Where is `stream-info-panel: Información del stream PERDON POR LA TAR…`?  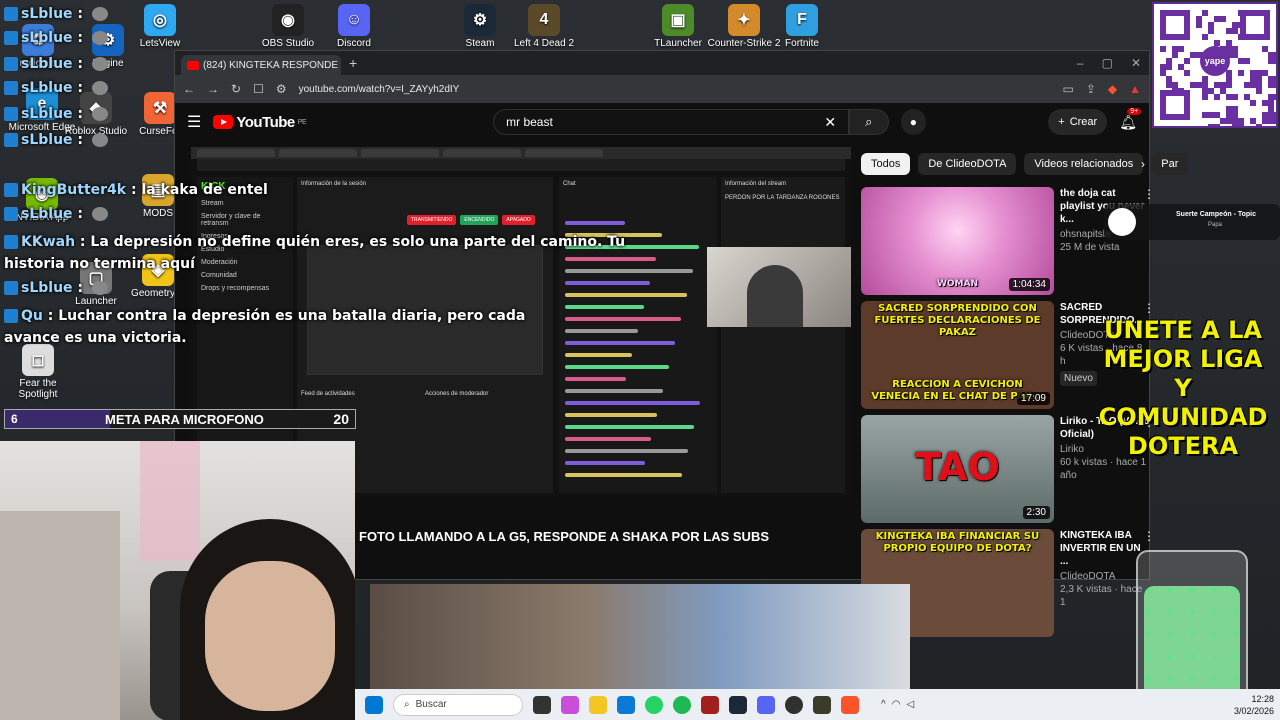
stream-info-panel: Información del stream PERDON POR LA TAR… is located at coordinates (783, 335).